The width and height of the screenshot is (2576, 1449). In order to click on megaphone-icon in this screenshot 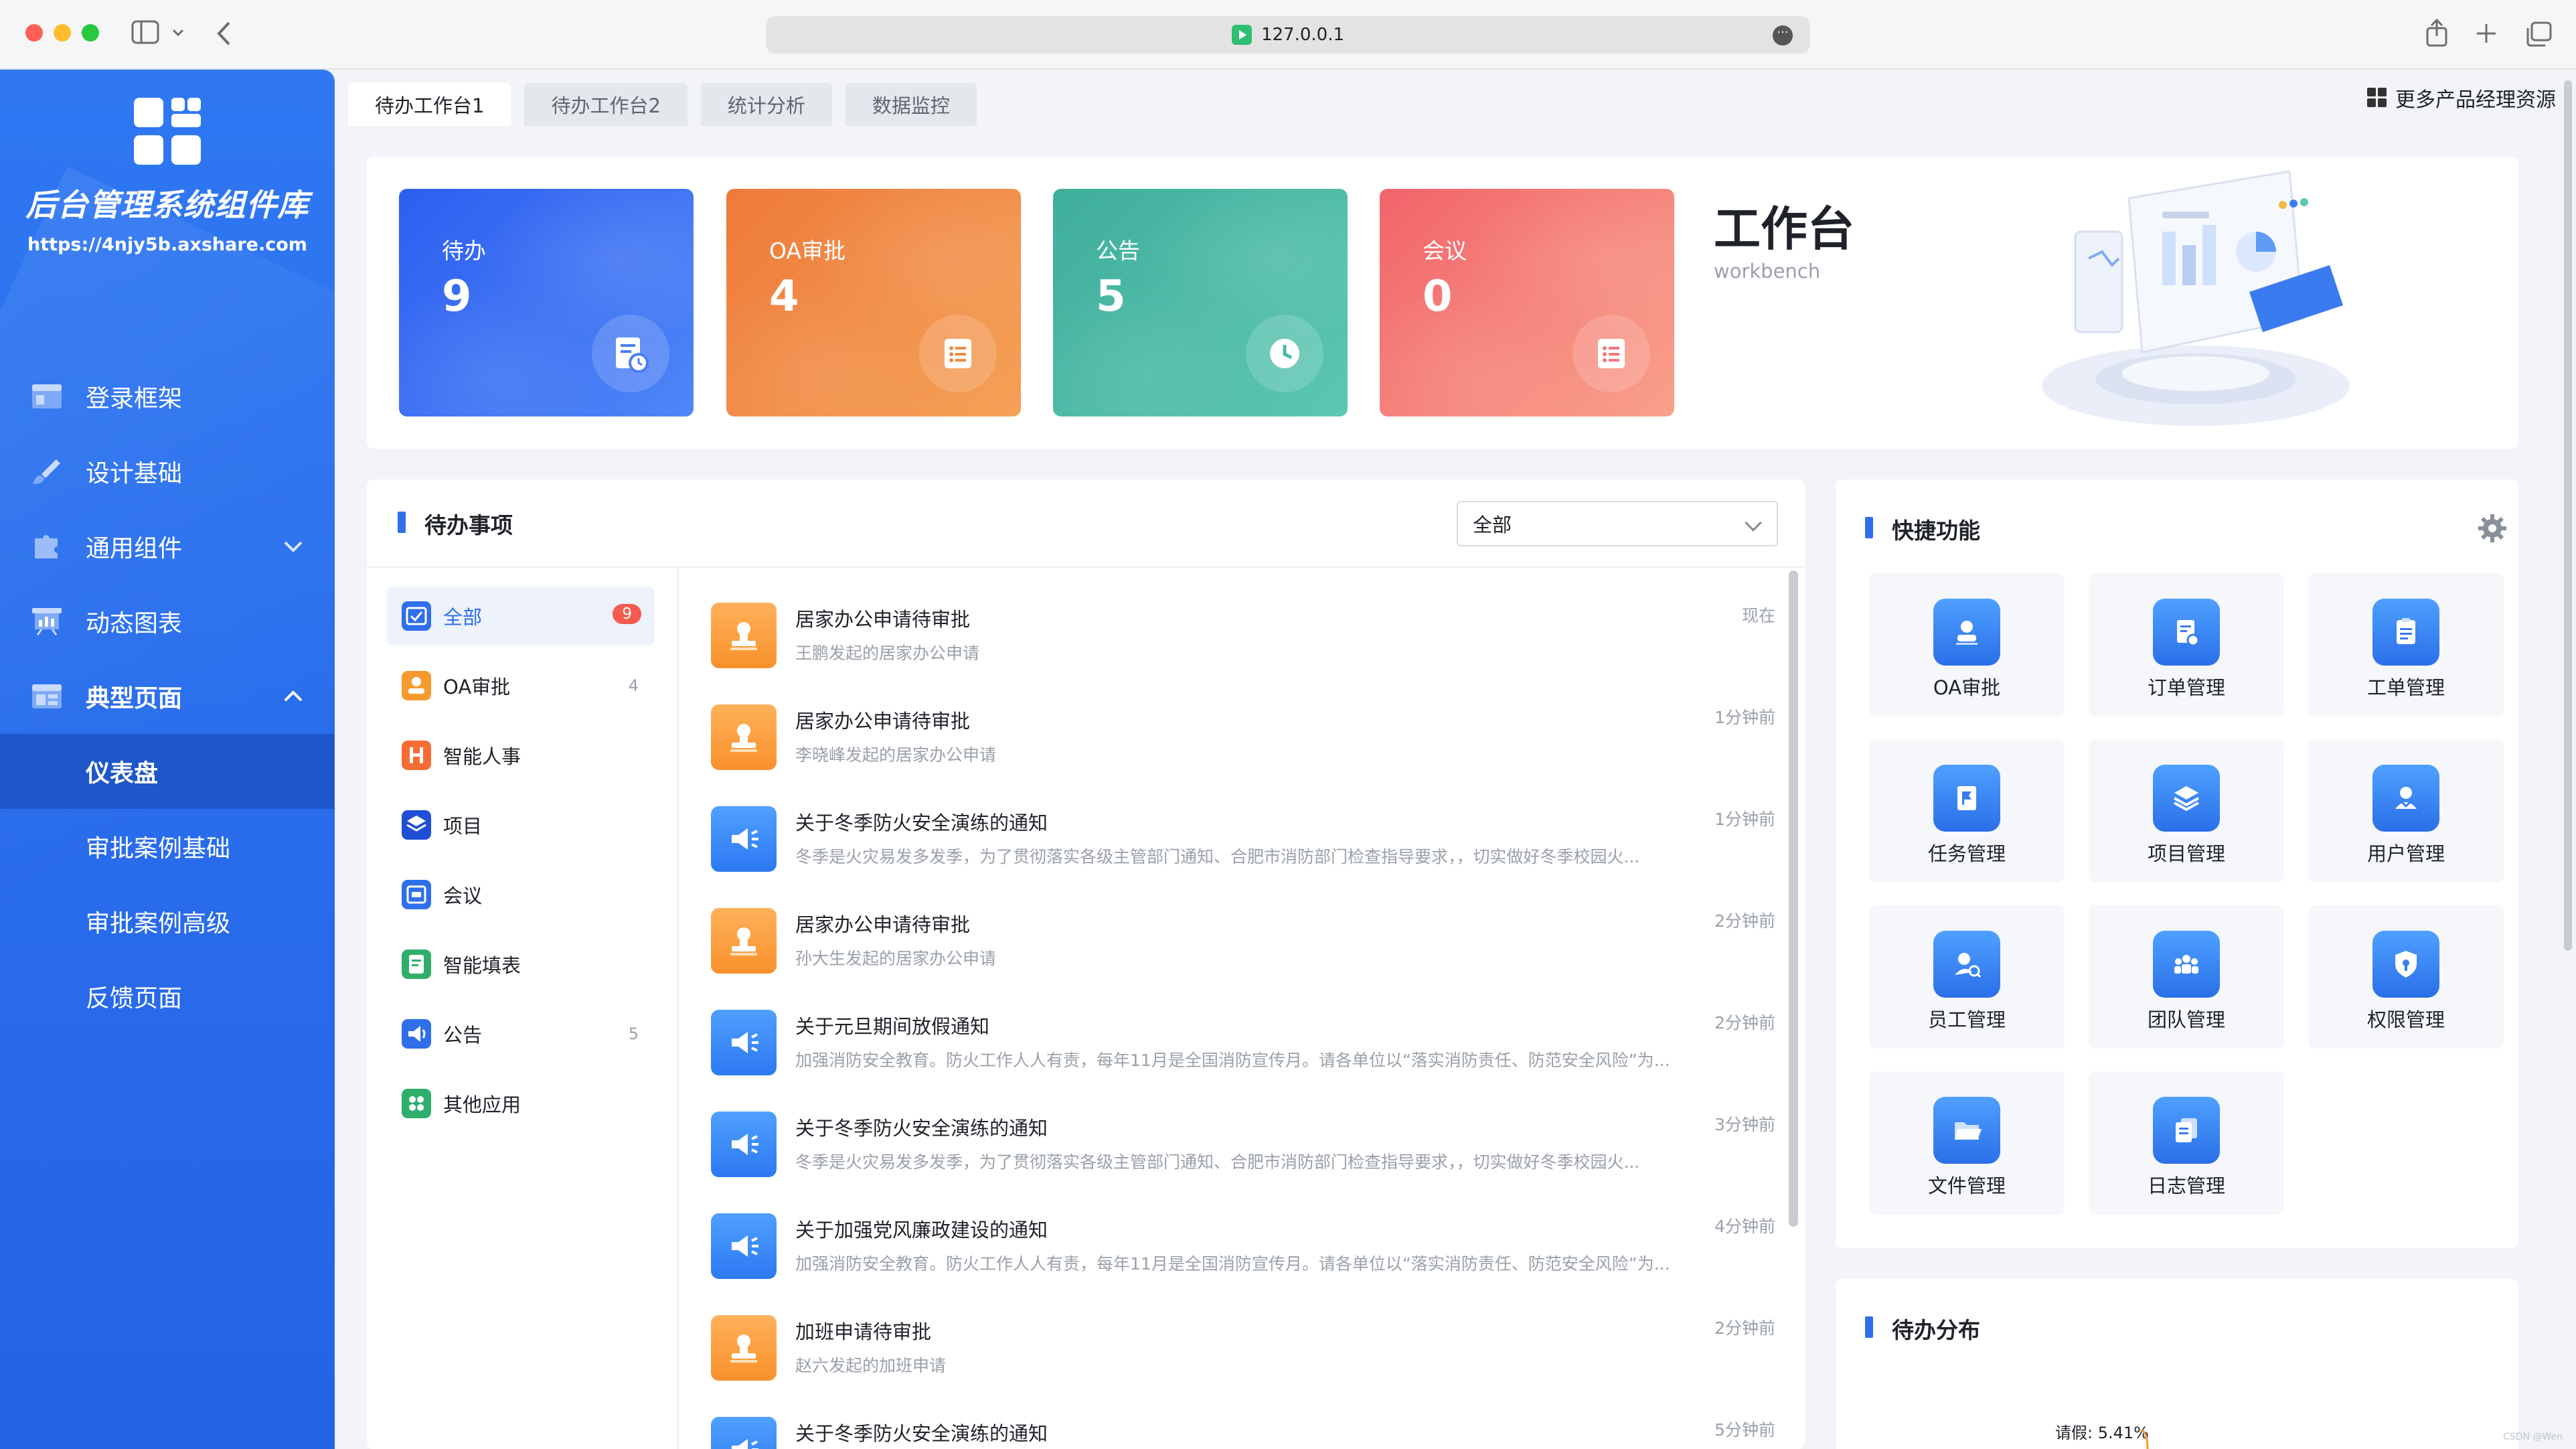, I will do `click(744, 1246)`.